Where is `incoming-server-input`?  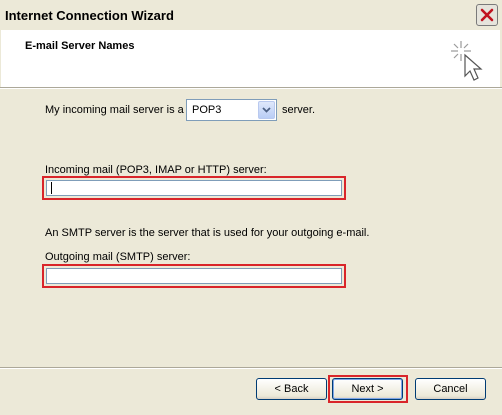 incoming-server-input is located at coordinates (194, 188).